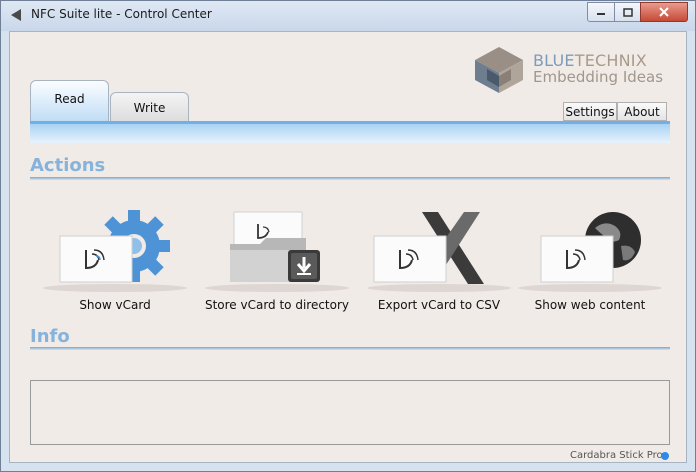 The height and width of the screenshot is (472, 696). Describe the element at coordinates (665, 456) in the screenshot. I see `device-status-indicator` at that location.